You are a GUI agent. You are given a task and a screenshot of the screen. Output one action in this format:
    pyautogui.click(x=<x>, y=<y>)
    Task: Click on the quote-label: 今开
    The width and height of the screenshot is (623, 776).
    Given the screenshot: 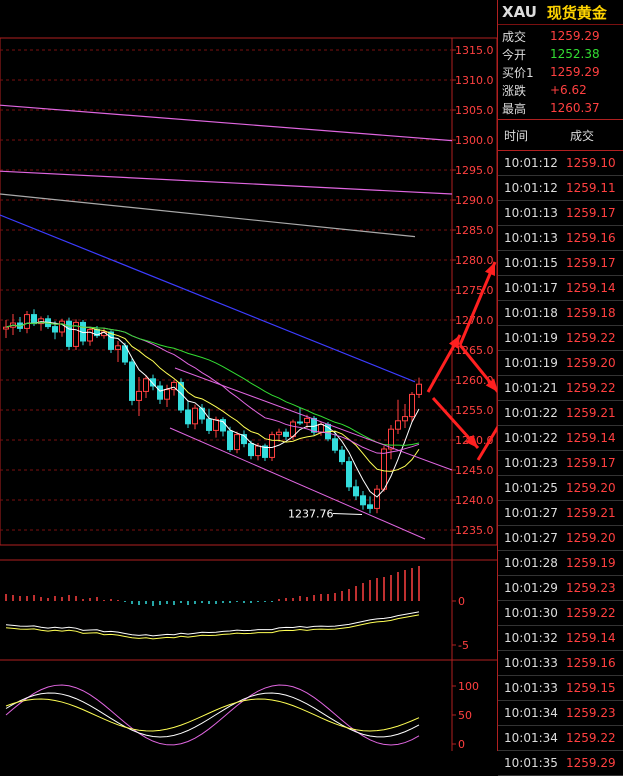 What is the action you would take?
    pyautogui.click(x=514, y=54)
    